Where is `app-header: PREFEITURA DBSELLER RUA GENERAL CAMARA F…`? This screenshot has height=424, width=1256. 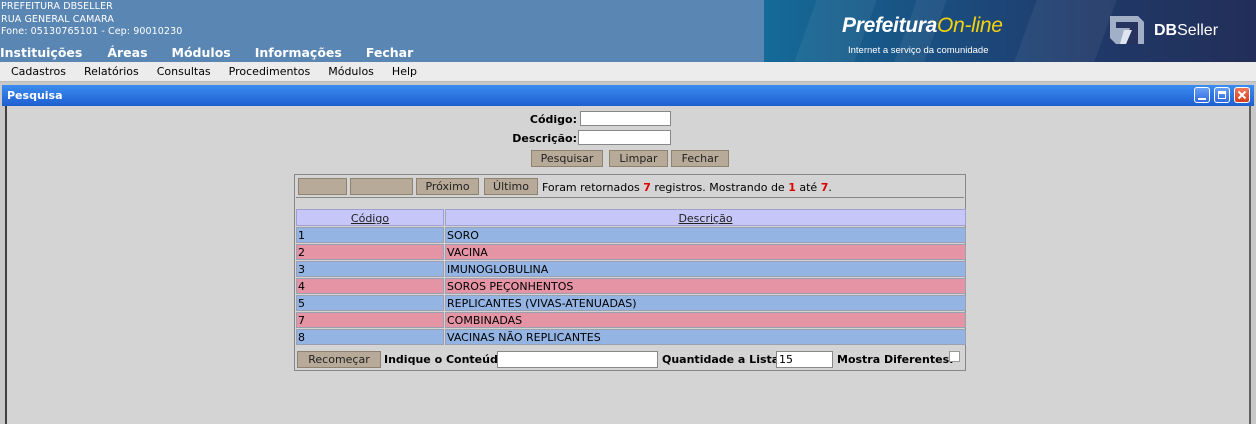 app-header: PREFEITURA DBSELLER RUA GENERAL CAMARA F… is located at coordinates (628, 31).